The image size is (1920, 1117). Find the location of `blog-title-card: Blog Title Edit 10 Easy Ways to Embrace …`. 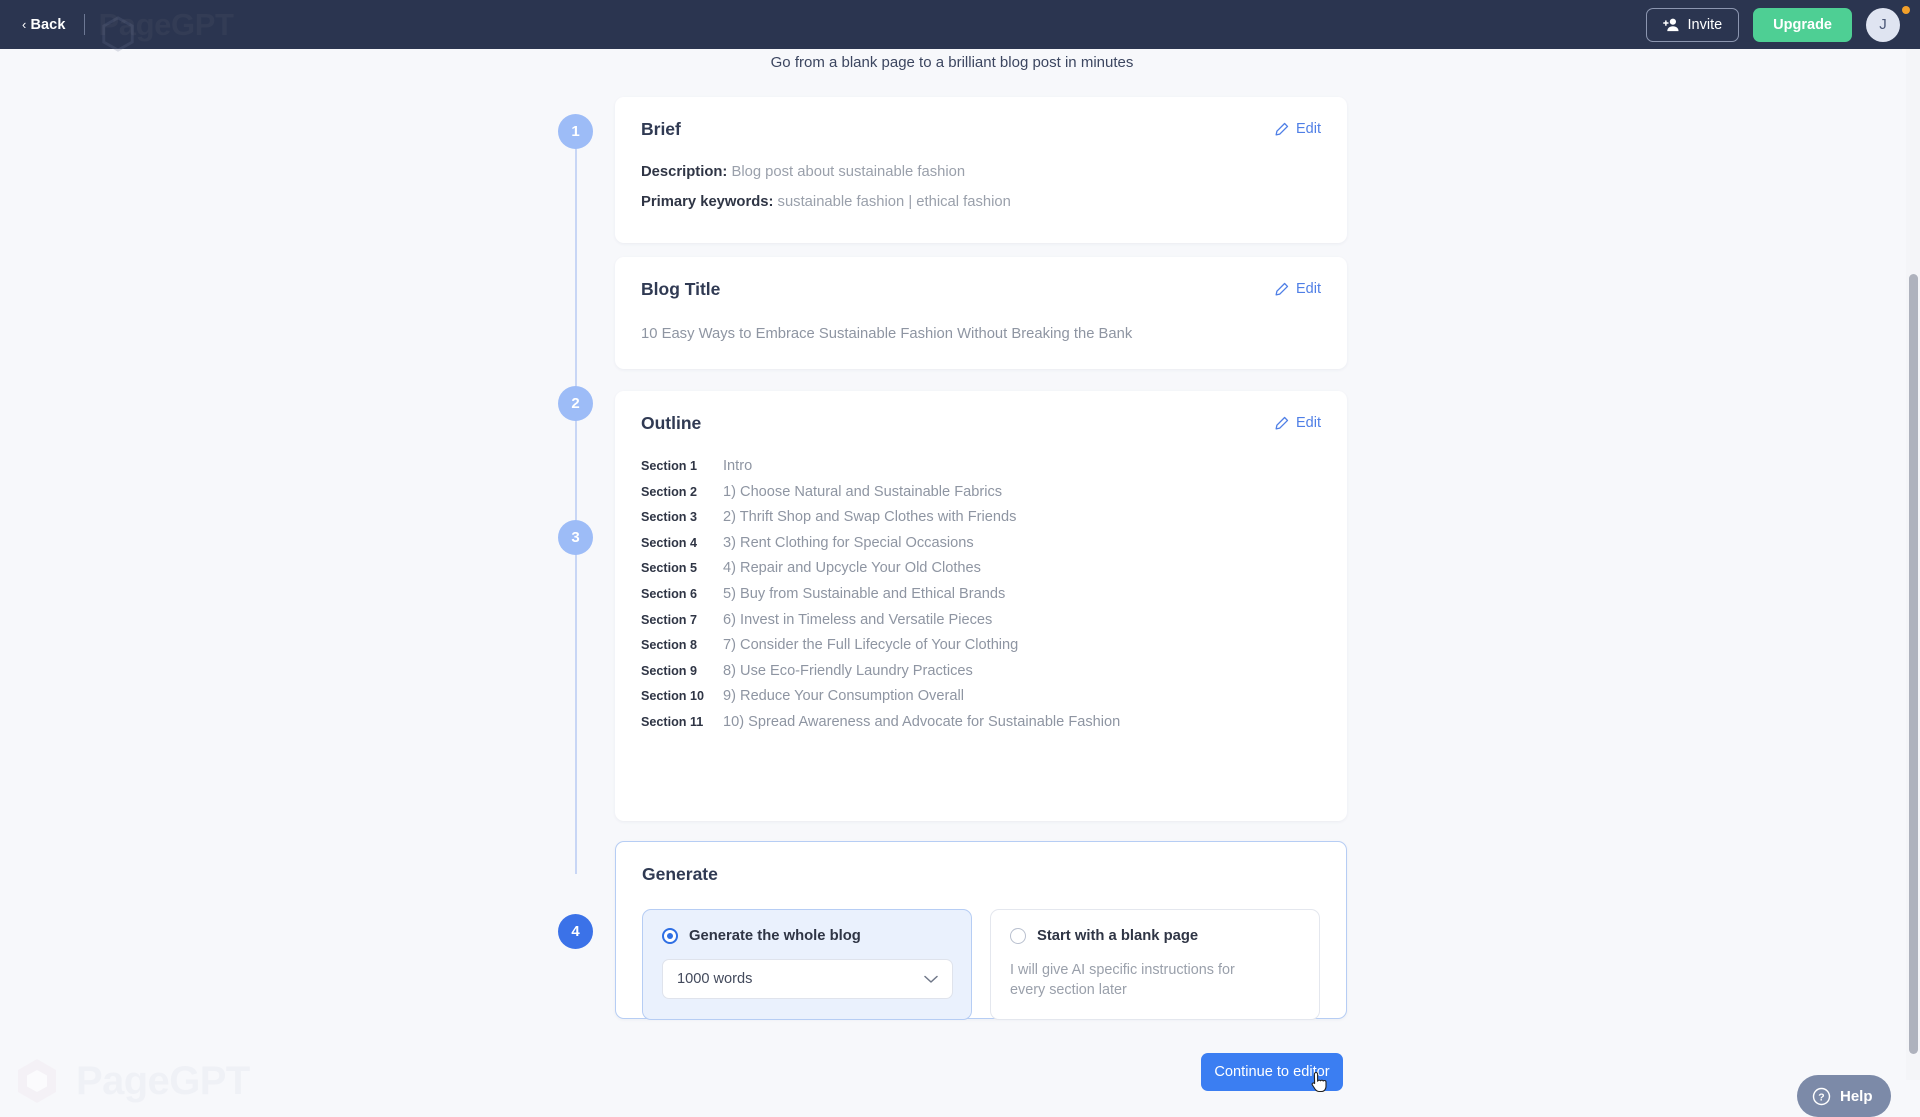

blog-title-card: Blog Title Edit 10 Easy Ways to Embrace … is located at coordinates (981, 313).